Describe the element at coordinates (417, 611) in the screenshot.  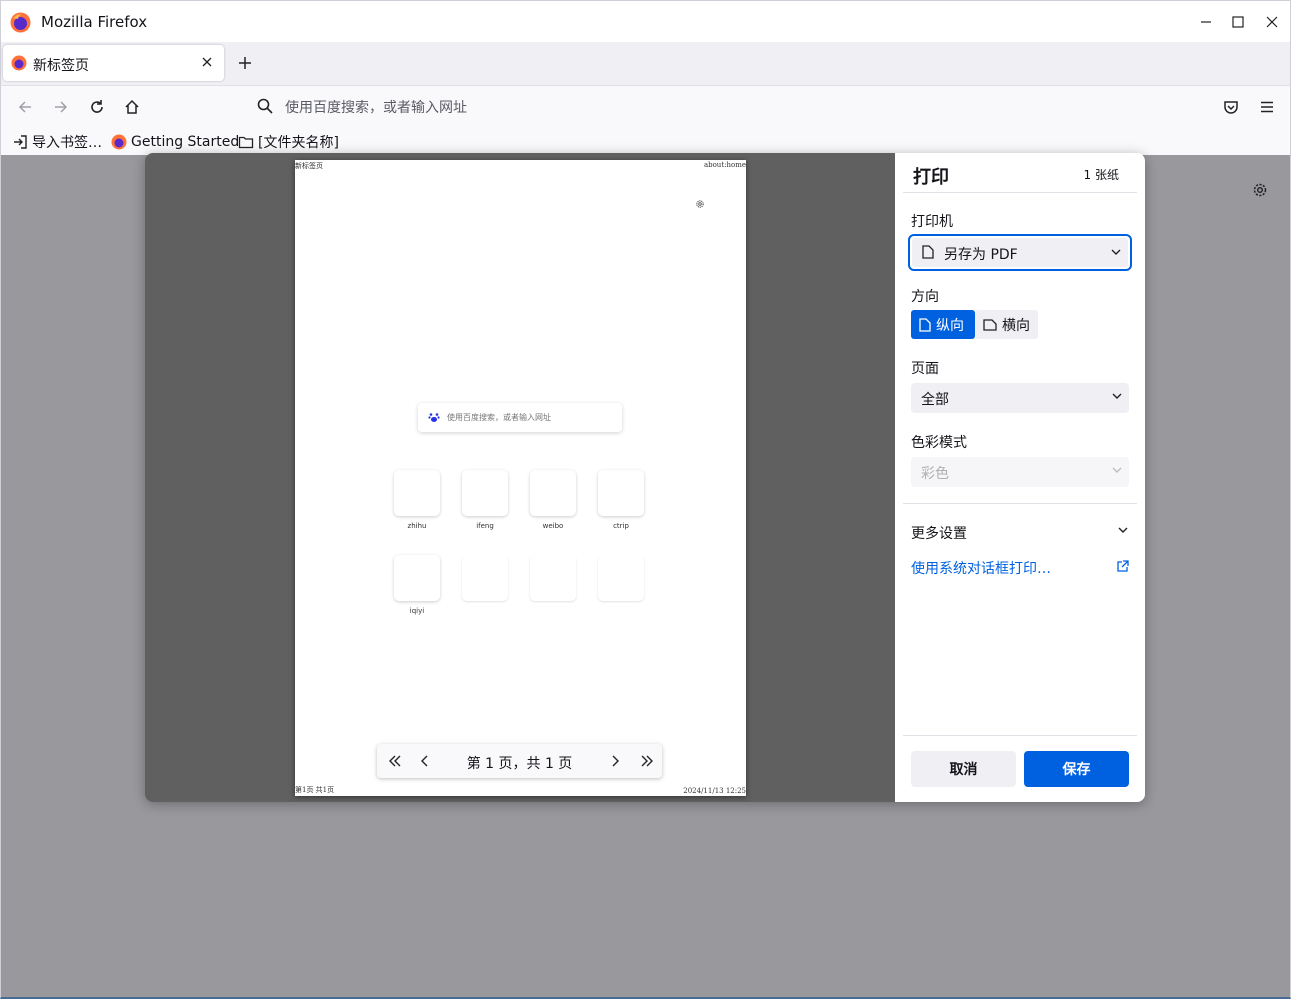
I see `top-site-label: iqiyi` at that location.